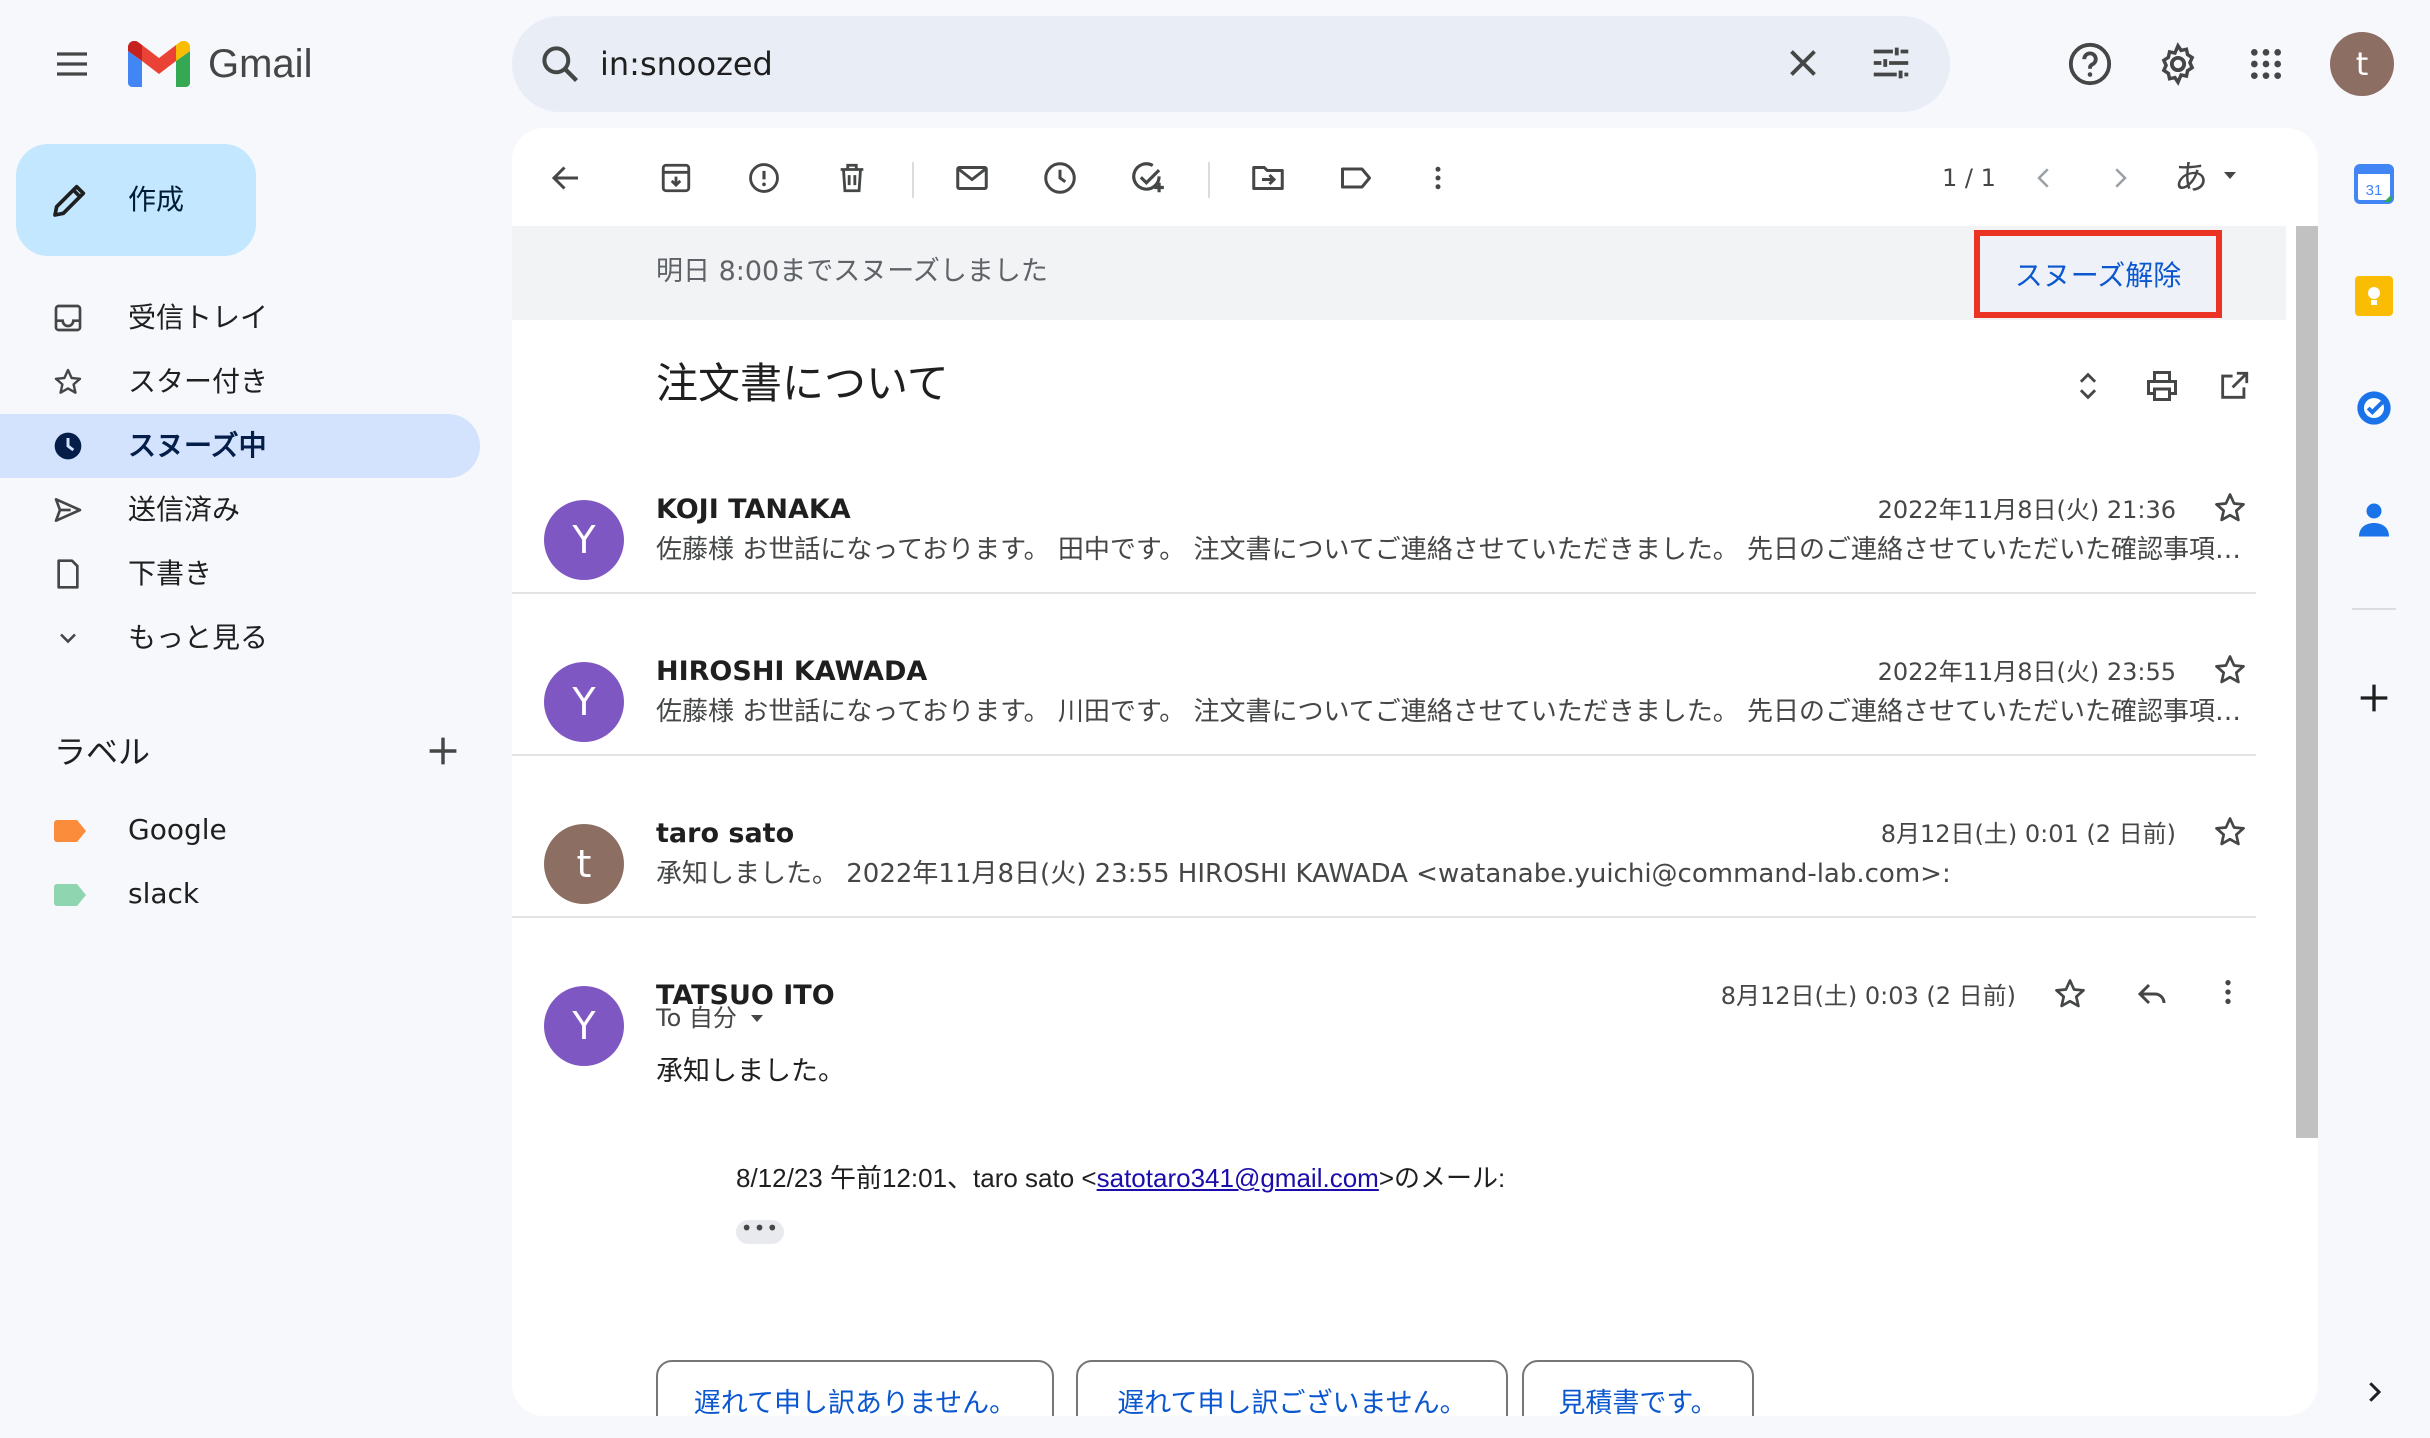 This screenshot has height=1438, width=2430. I want to click on chevron-right-icon, so click(2121, 178).